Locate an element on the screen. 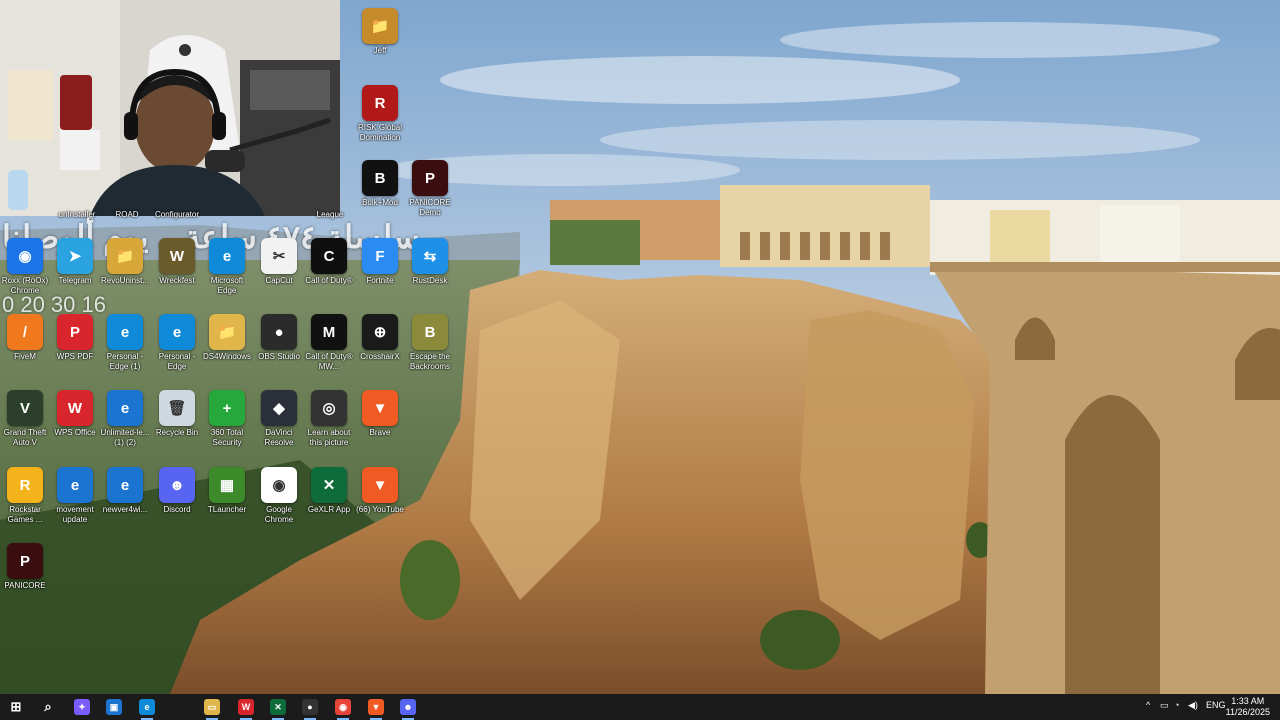 The width and height of the screenshot is (1280, 720). panicore-demo-icon: P is located at coordinates (430, 178).